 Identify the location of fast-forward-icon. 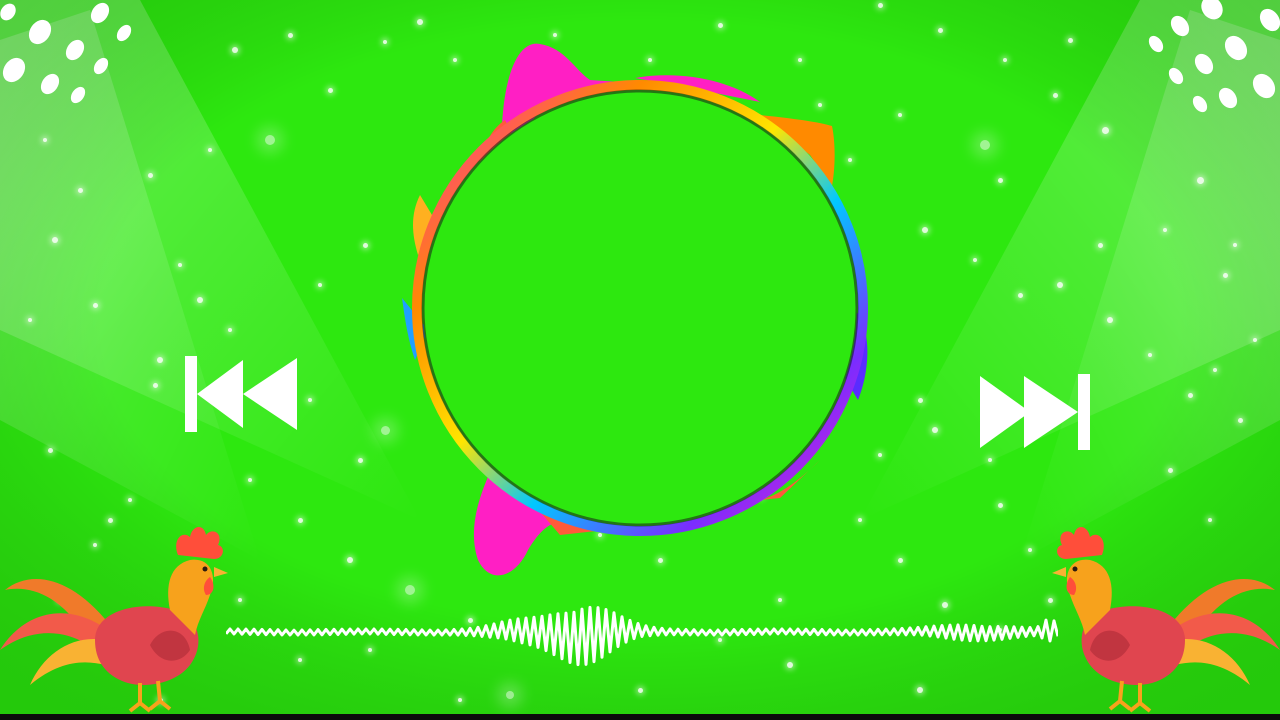
(1035, 412).